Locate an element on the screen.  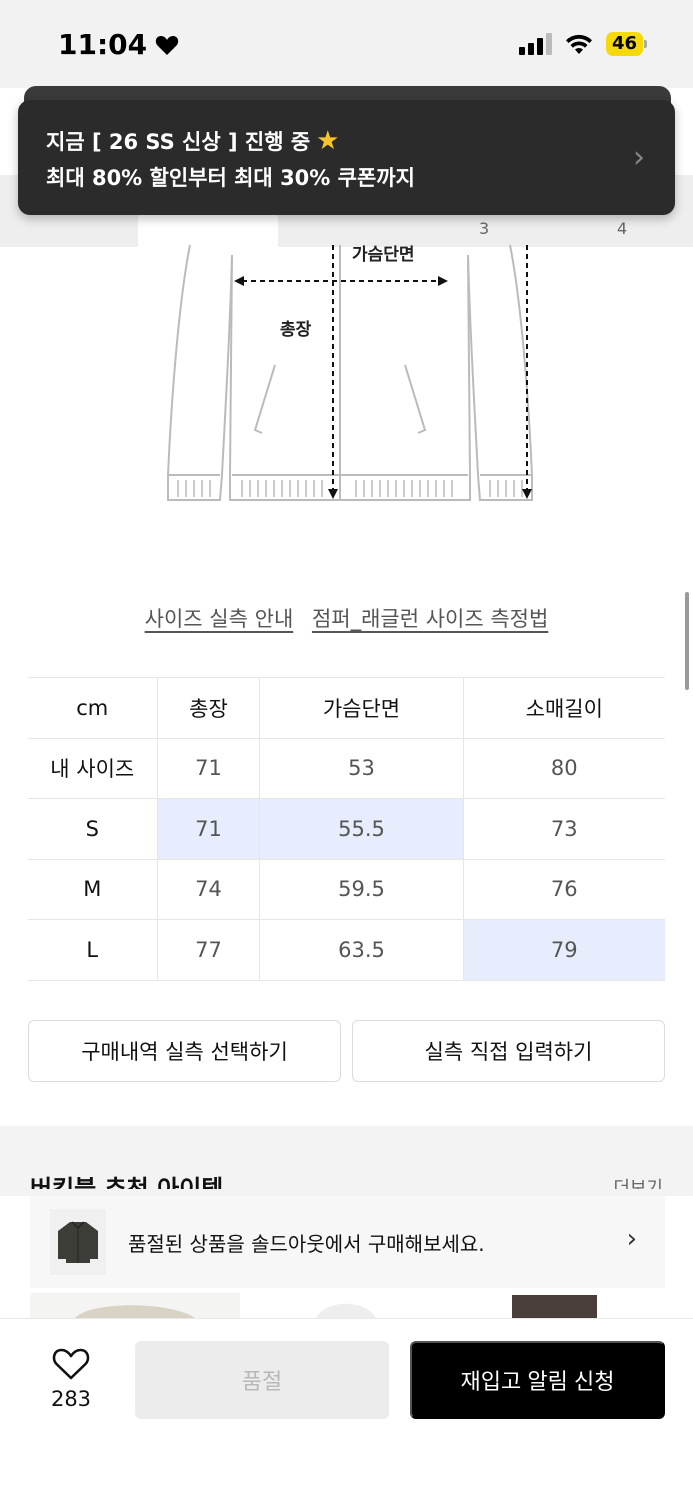
header-unit: cm is located at coordinates (93, 708).